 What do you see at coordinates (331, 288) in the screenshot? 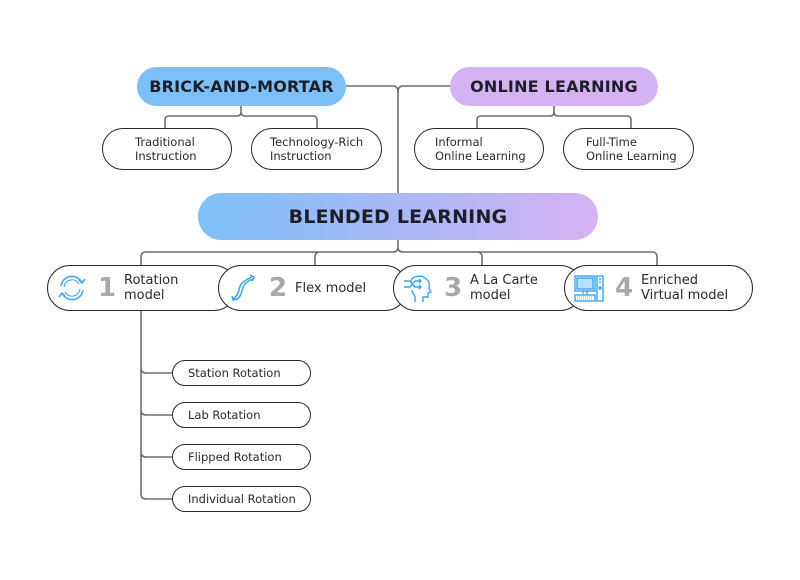
I see `model-label: Flex model` at bounding box center [331, 288].